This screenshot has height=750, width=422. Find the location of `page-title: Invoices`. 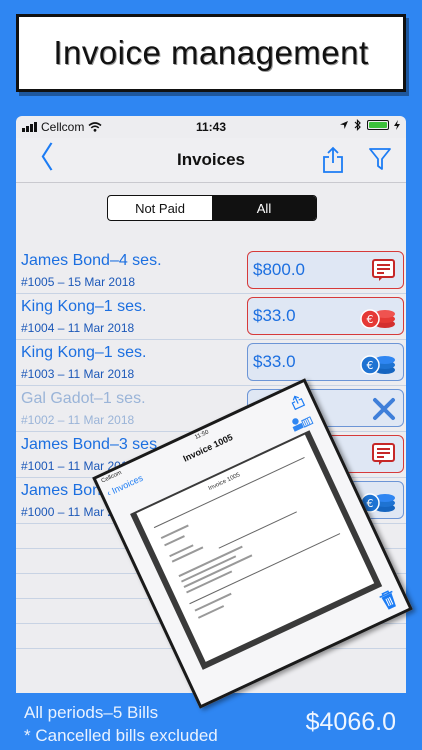

page-title: Invoices is located at coordinates (211, 159).